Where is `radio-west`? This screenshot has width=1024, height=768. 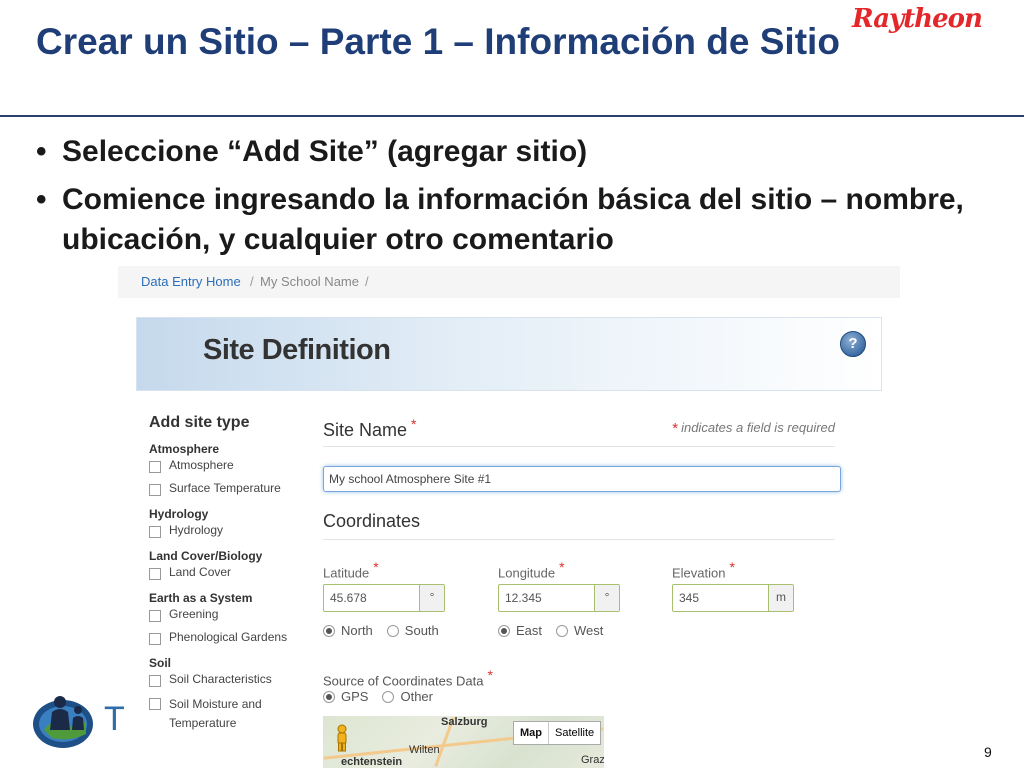 radio-west is located at coordinates (562, 630).